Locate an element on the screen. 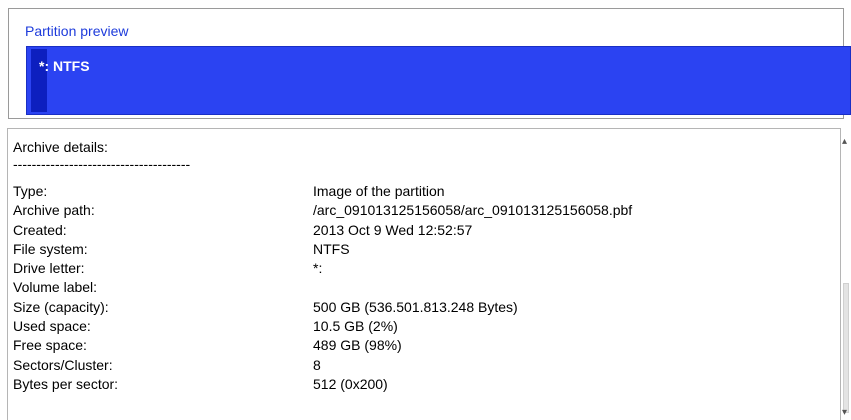 The width and height of the screenshot is (851, 420). details-row-key: Archive path: is located at coordinates (54, 210).